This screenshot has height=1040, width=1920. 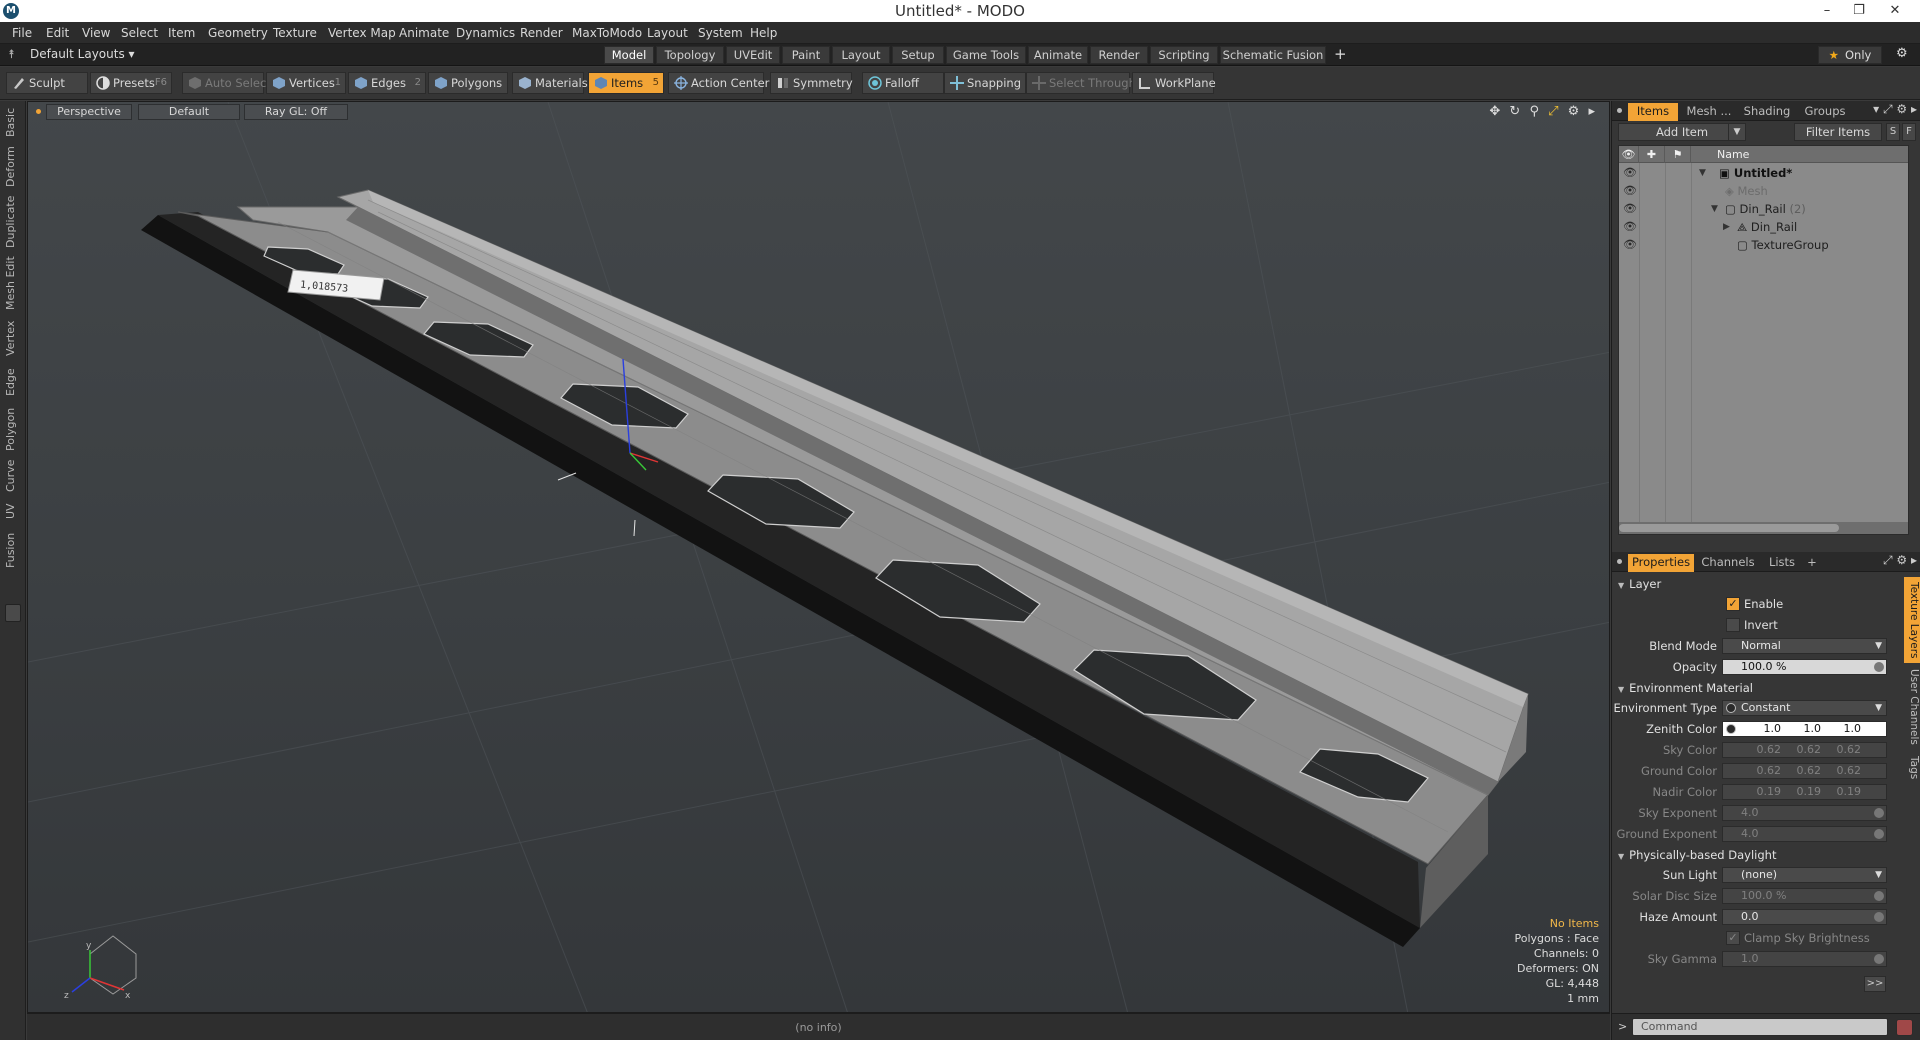 What do you see at coordinates (1912, 768) in the screenshot?
I see `side-tab-tags: Tags` at bounding box center [1912, 768].